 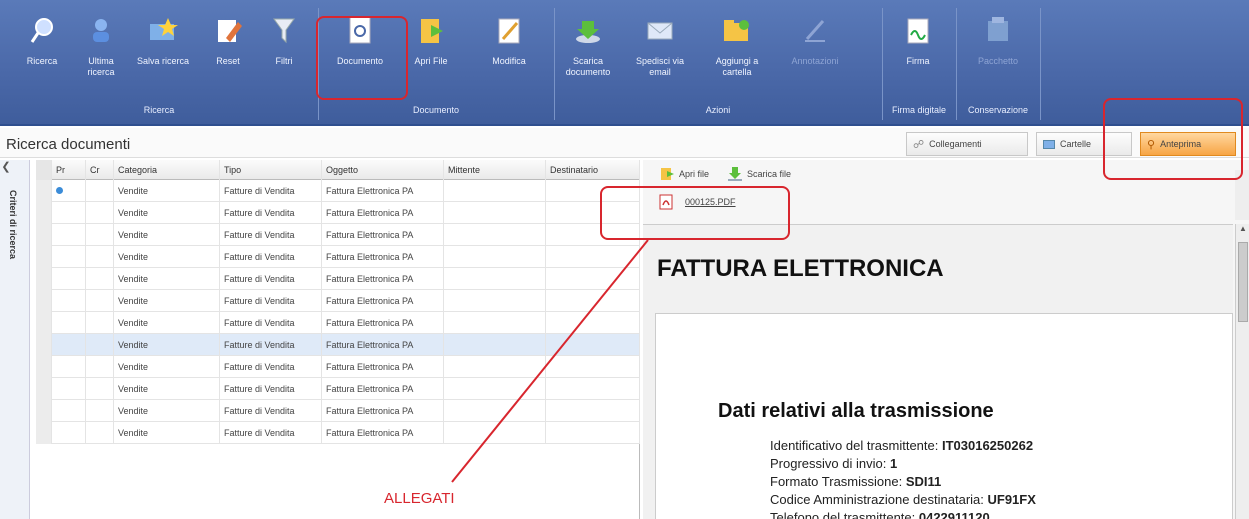 What do you see at coordinates (1173, 139) in the screenshot?
I see `highlight-anteprima` at bounding box center [1173, 139].